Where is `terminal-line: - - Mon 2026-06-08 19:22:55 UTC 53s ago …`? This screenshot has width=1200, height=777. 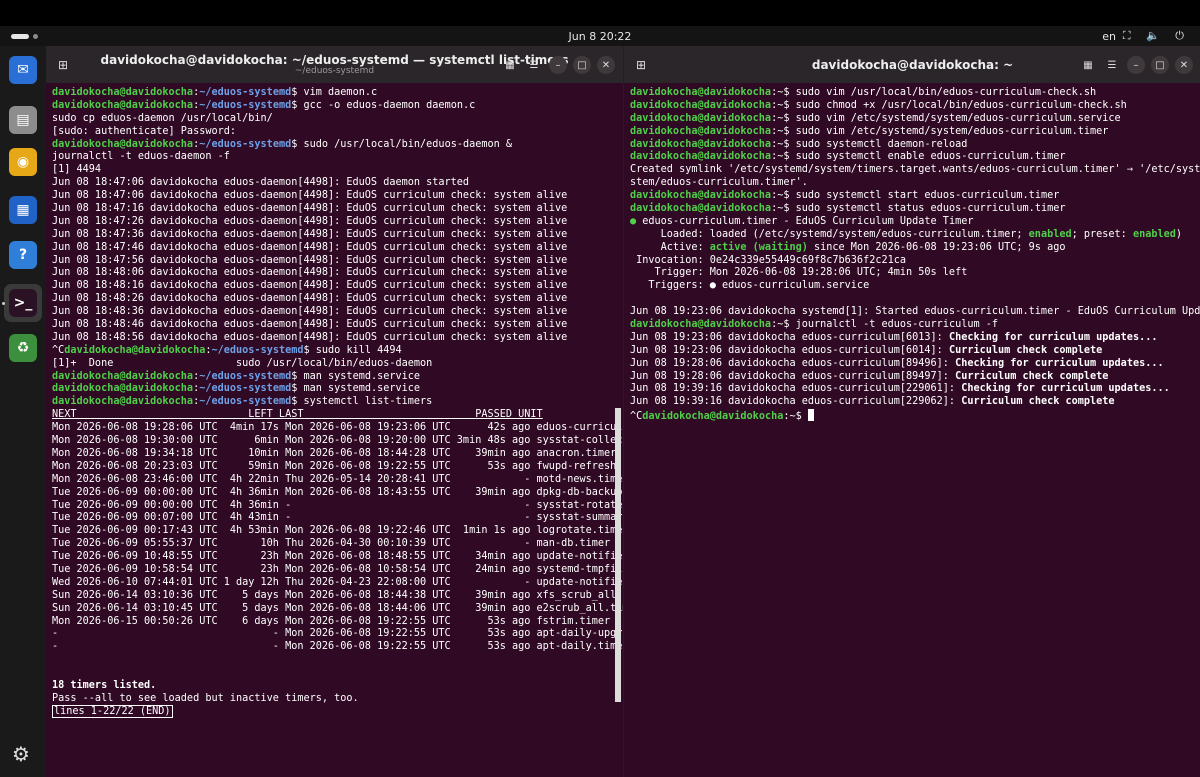
terminal-line: - - Mon 2026-06-08 19:22:55 UTC 53s ago … is located at coordinates (337, 634).